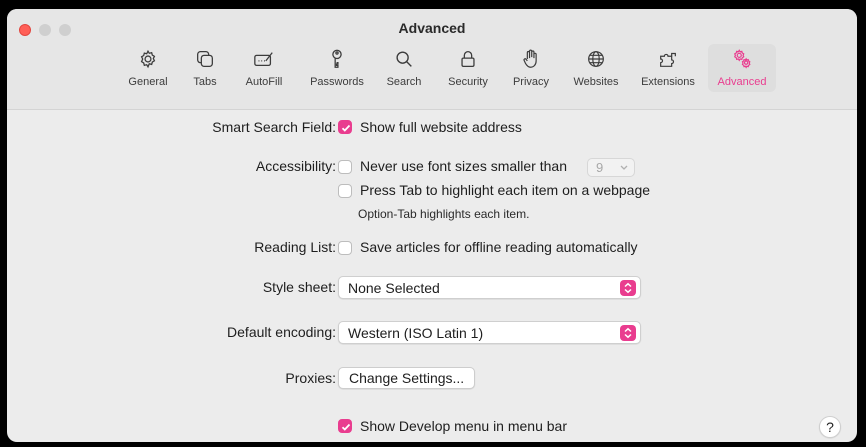  What do you see at coordinates (148, 59) in the screenshot?
I see `gear-icon` at bounding box center [148, 59].